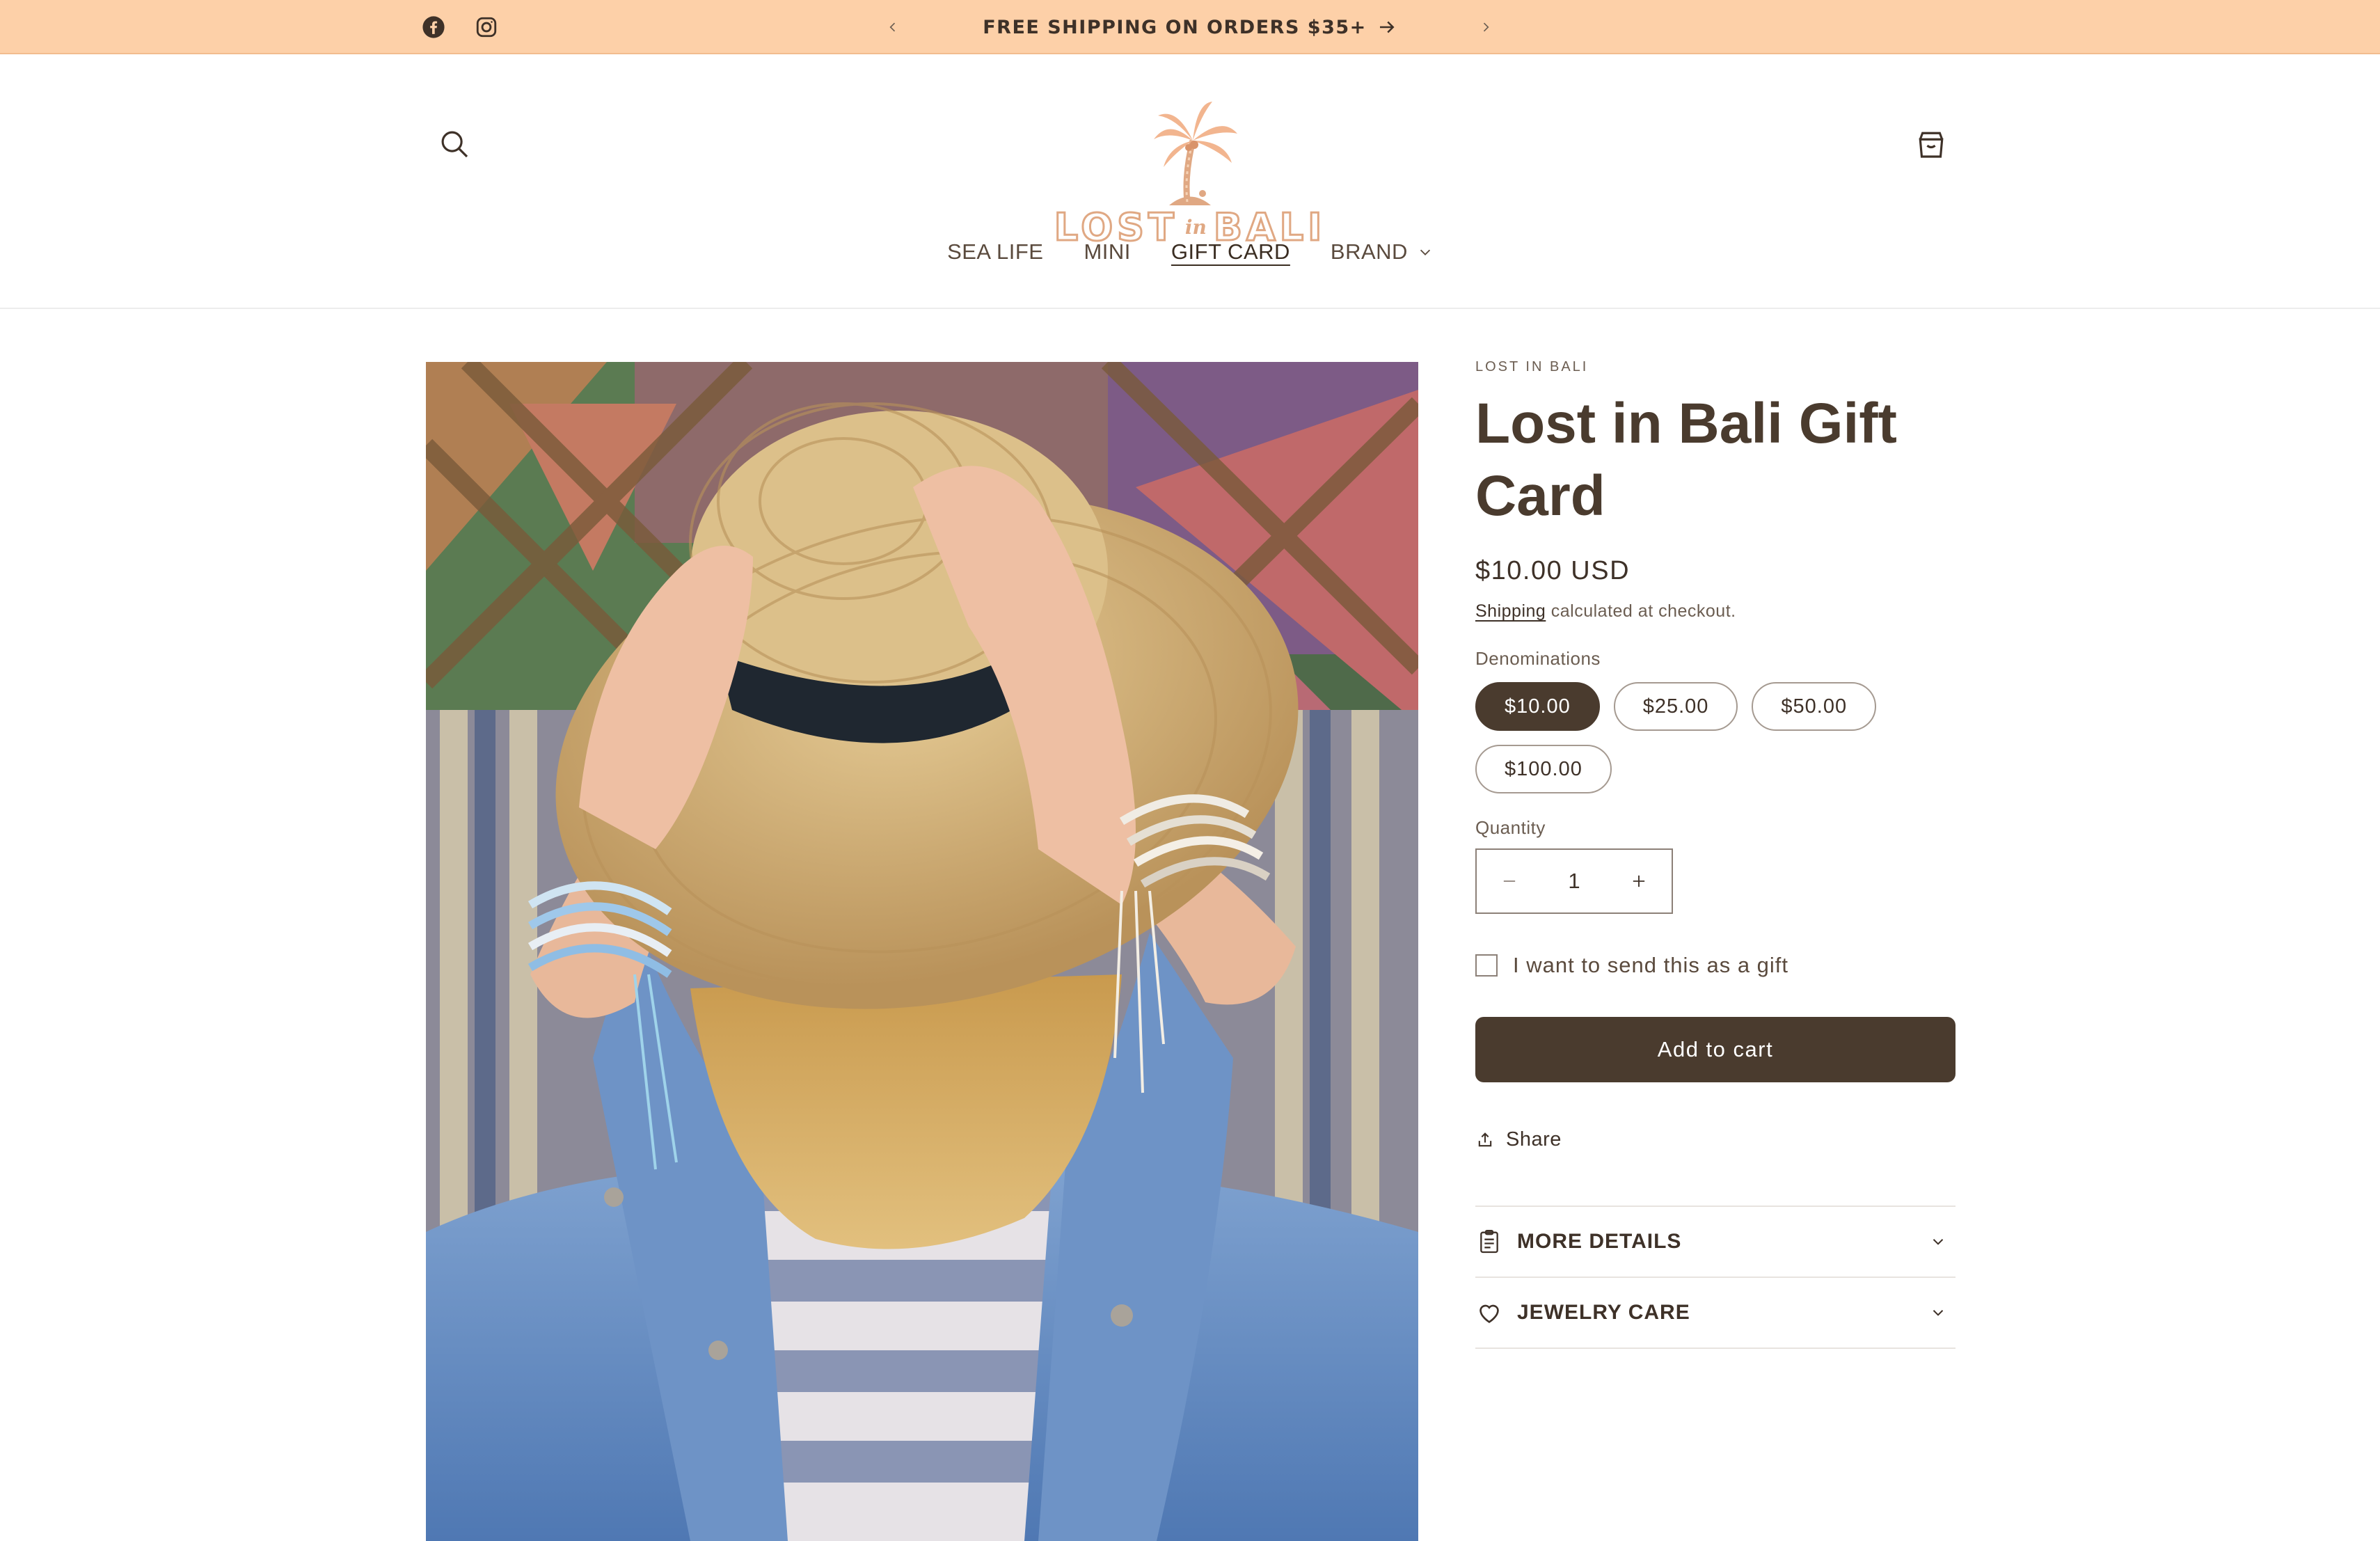  I want to click on plus-icon, so click(1639, 881).